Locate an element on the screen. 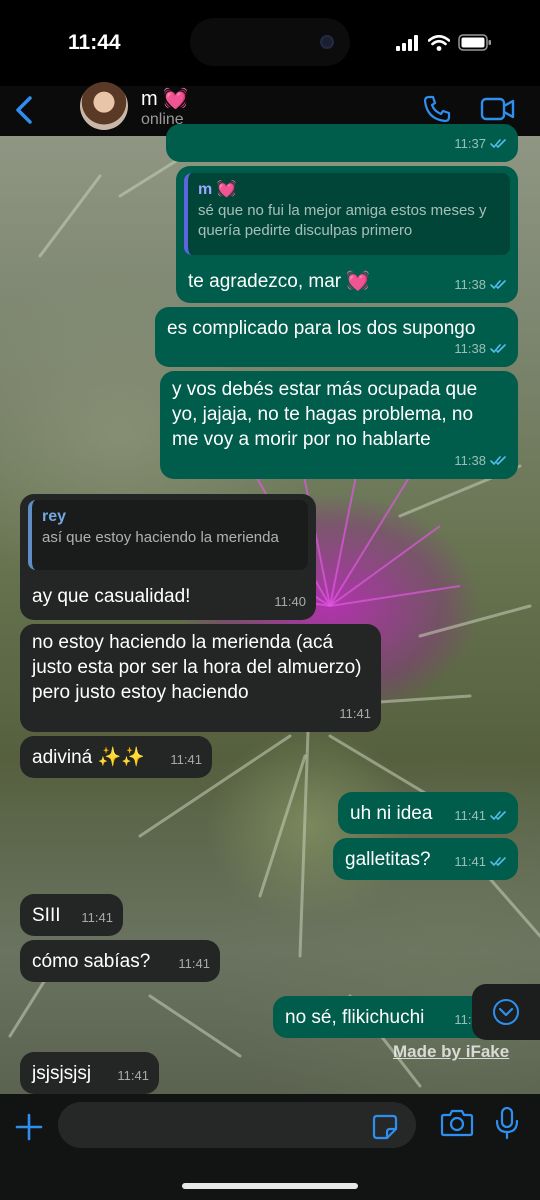  message-incoming: jsjsjsjsj 11:41 is located at coordinates (89, 1073).